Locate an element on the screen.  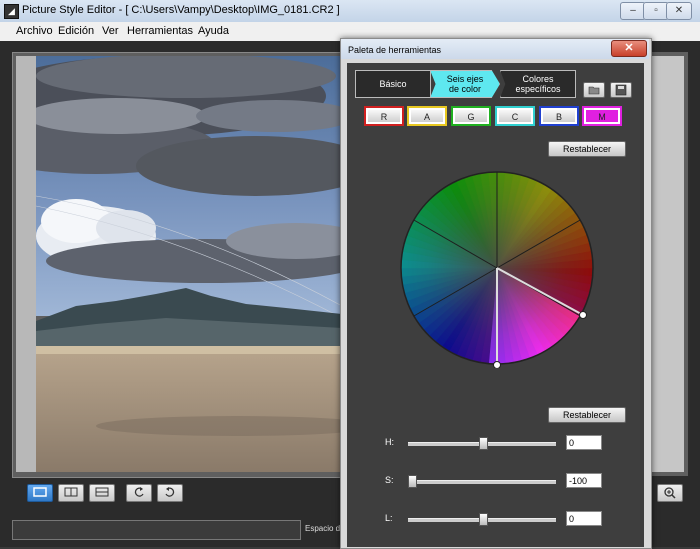
palette-close-button: ✕ is located at coordinates (629, 48).